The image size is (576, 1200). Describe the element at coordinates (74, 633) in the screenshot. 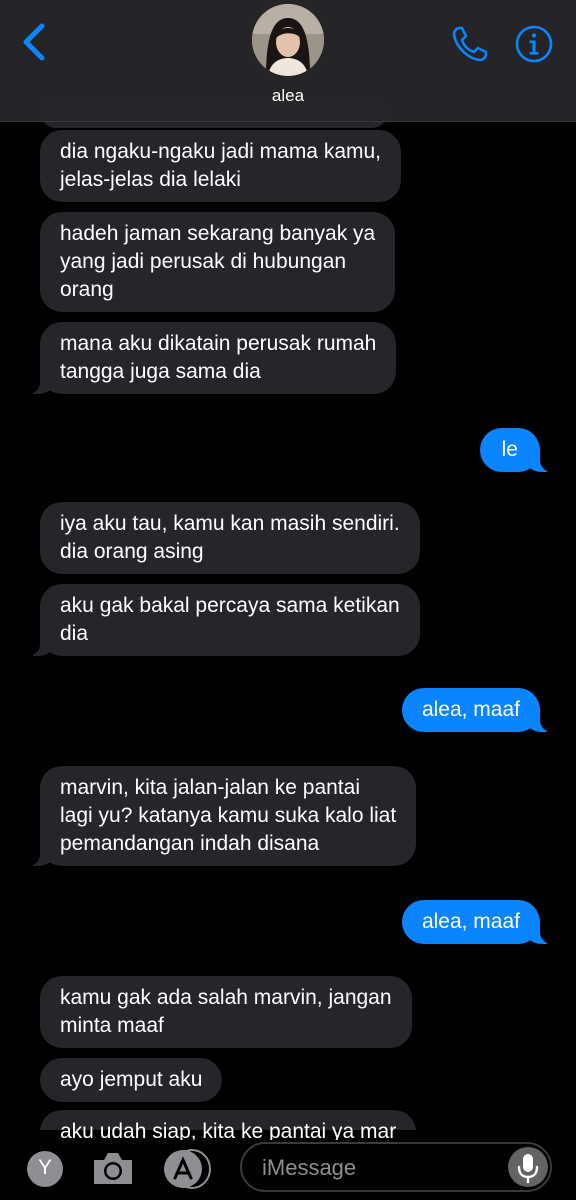

I see `message-line: dia` at that location.